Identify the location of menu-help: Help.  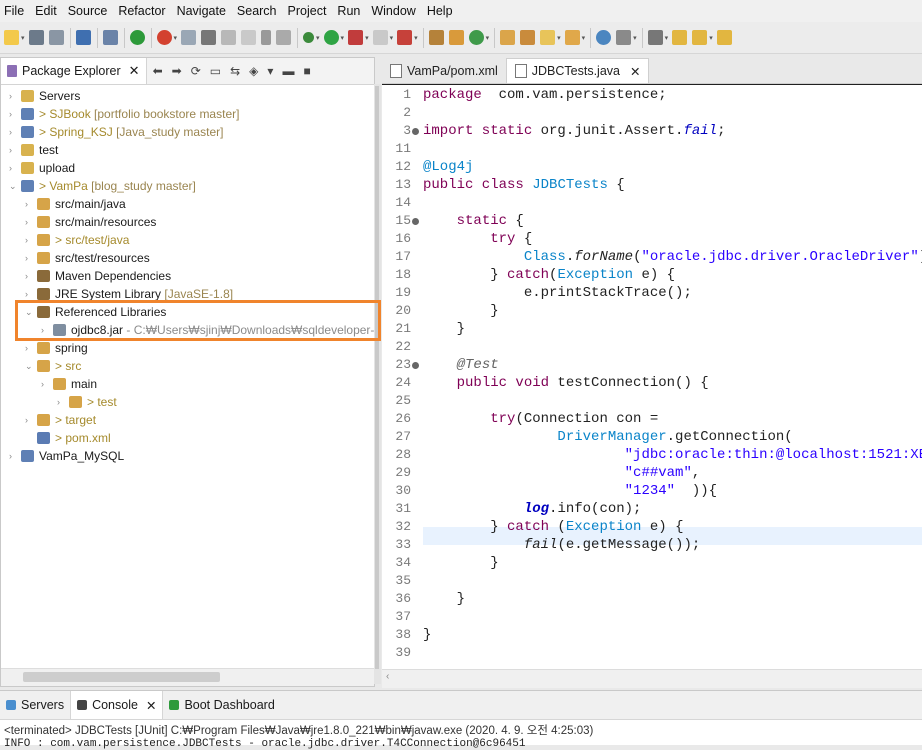
(441, 11).